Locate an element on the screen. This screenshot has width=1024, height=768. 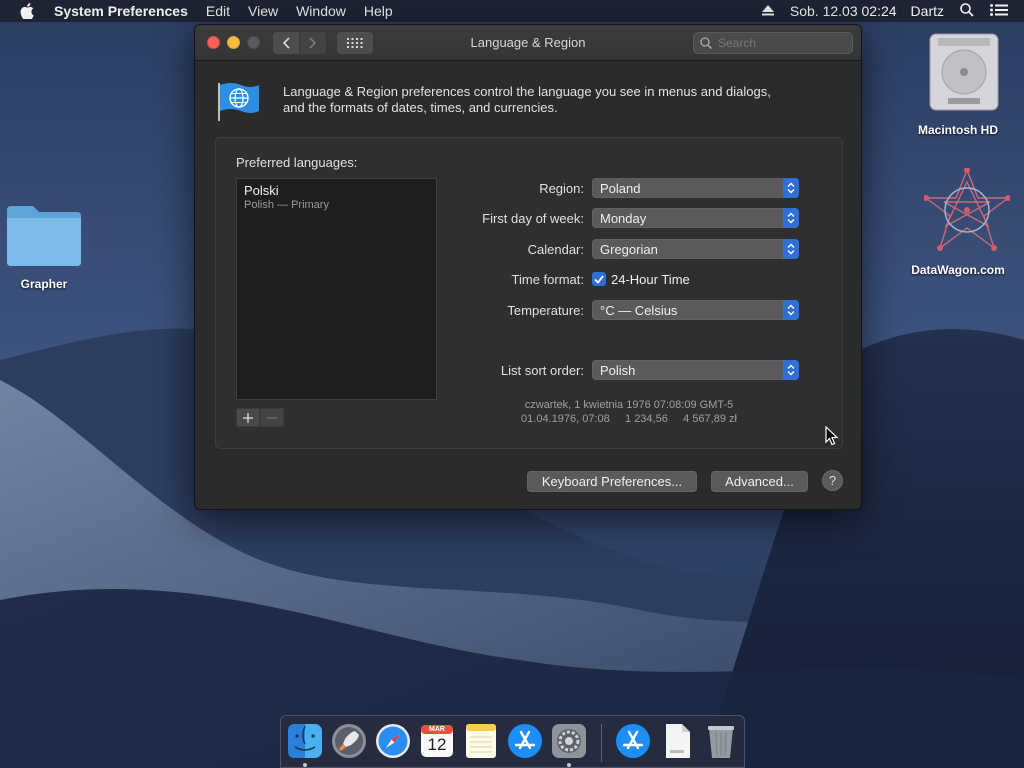
dock-safari is located at coordinates (393, 741).